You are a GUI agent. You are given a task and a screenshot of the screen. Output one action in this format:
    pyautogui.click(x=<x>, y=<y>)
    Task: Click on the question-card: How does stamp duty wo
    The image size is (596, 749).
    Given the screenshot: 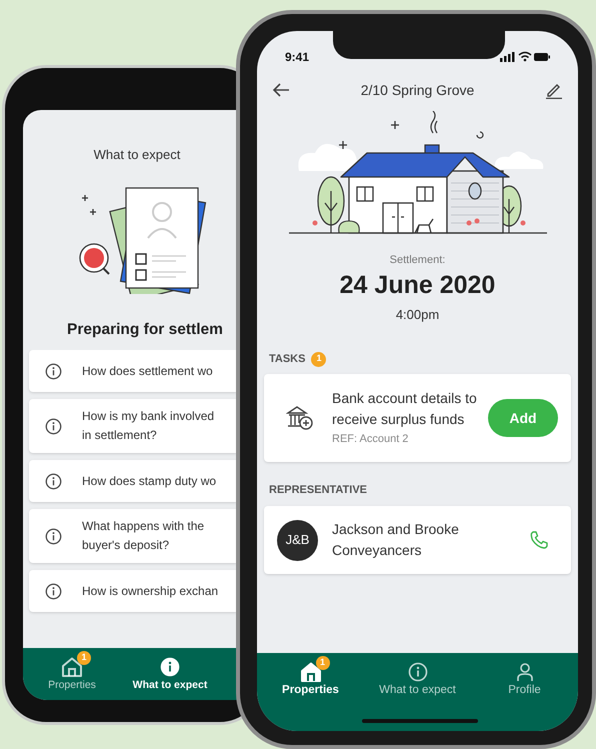 What is the action you would take?
    pyautogui.click(x=133, y=481)
    